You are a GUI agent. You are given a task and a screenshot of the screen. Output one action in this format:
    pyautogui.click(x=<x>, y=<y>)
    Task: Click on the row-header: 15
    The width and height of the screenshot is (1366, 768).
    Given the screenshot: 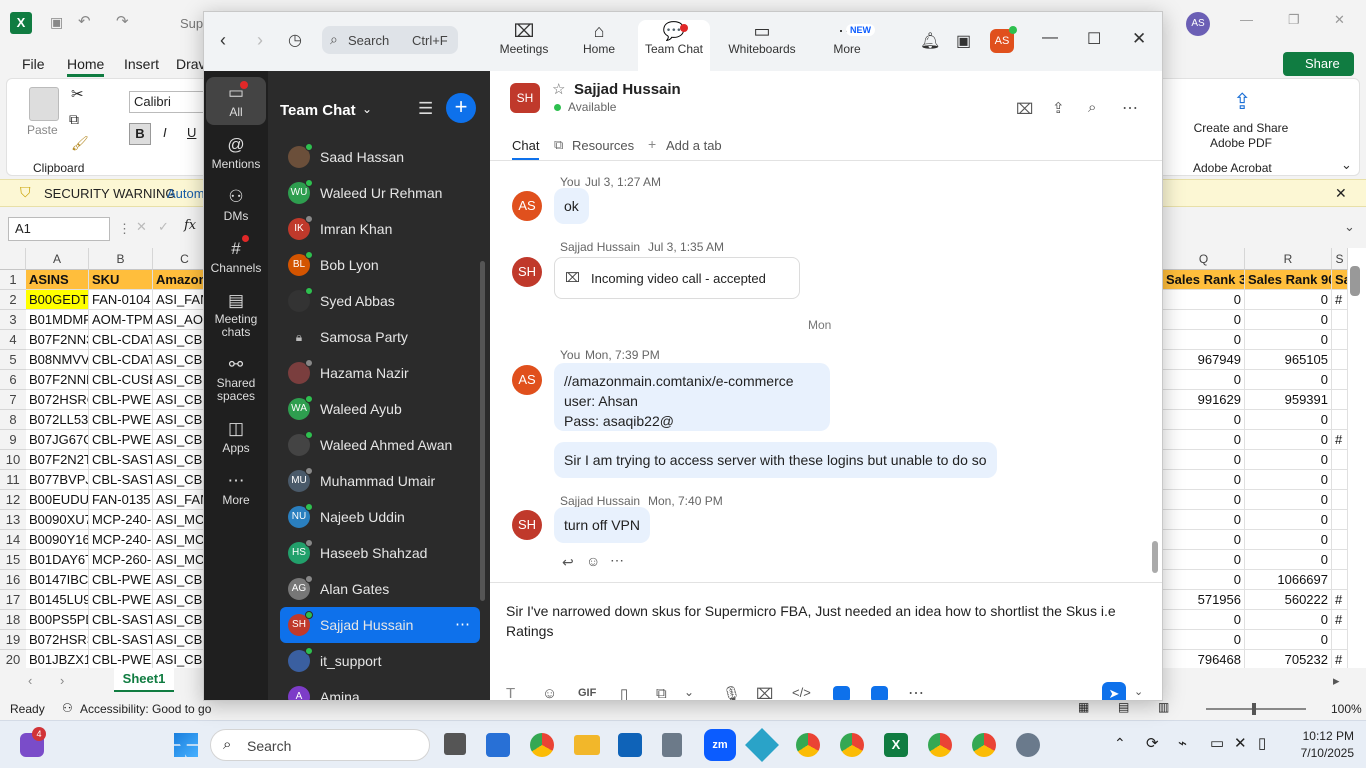 What is the action you would take?
    pyautogui.click(x=13, y=560)
    